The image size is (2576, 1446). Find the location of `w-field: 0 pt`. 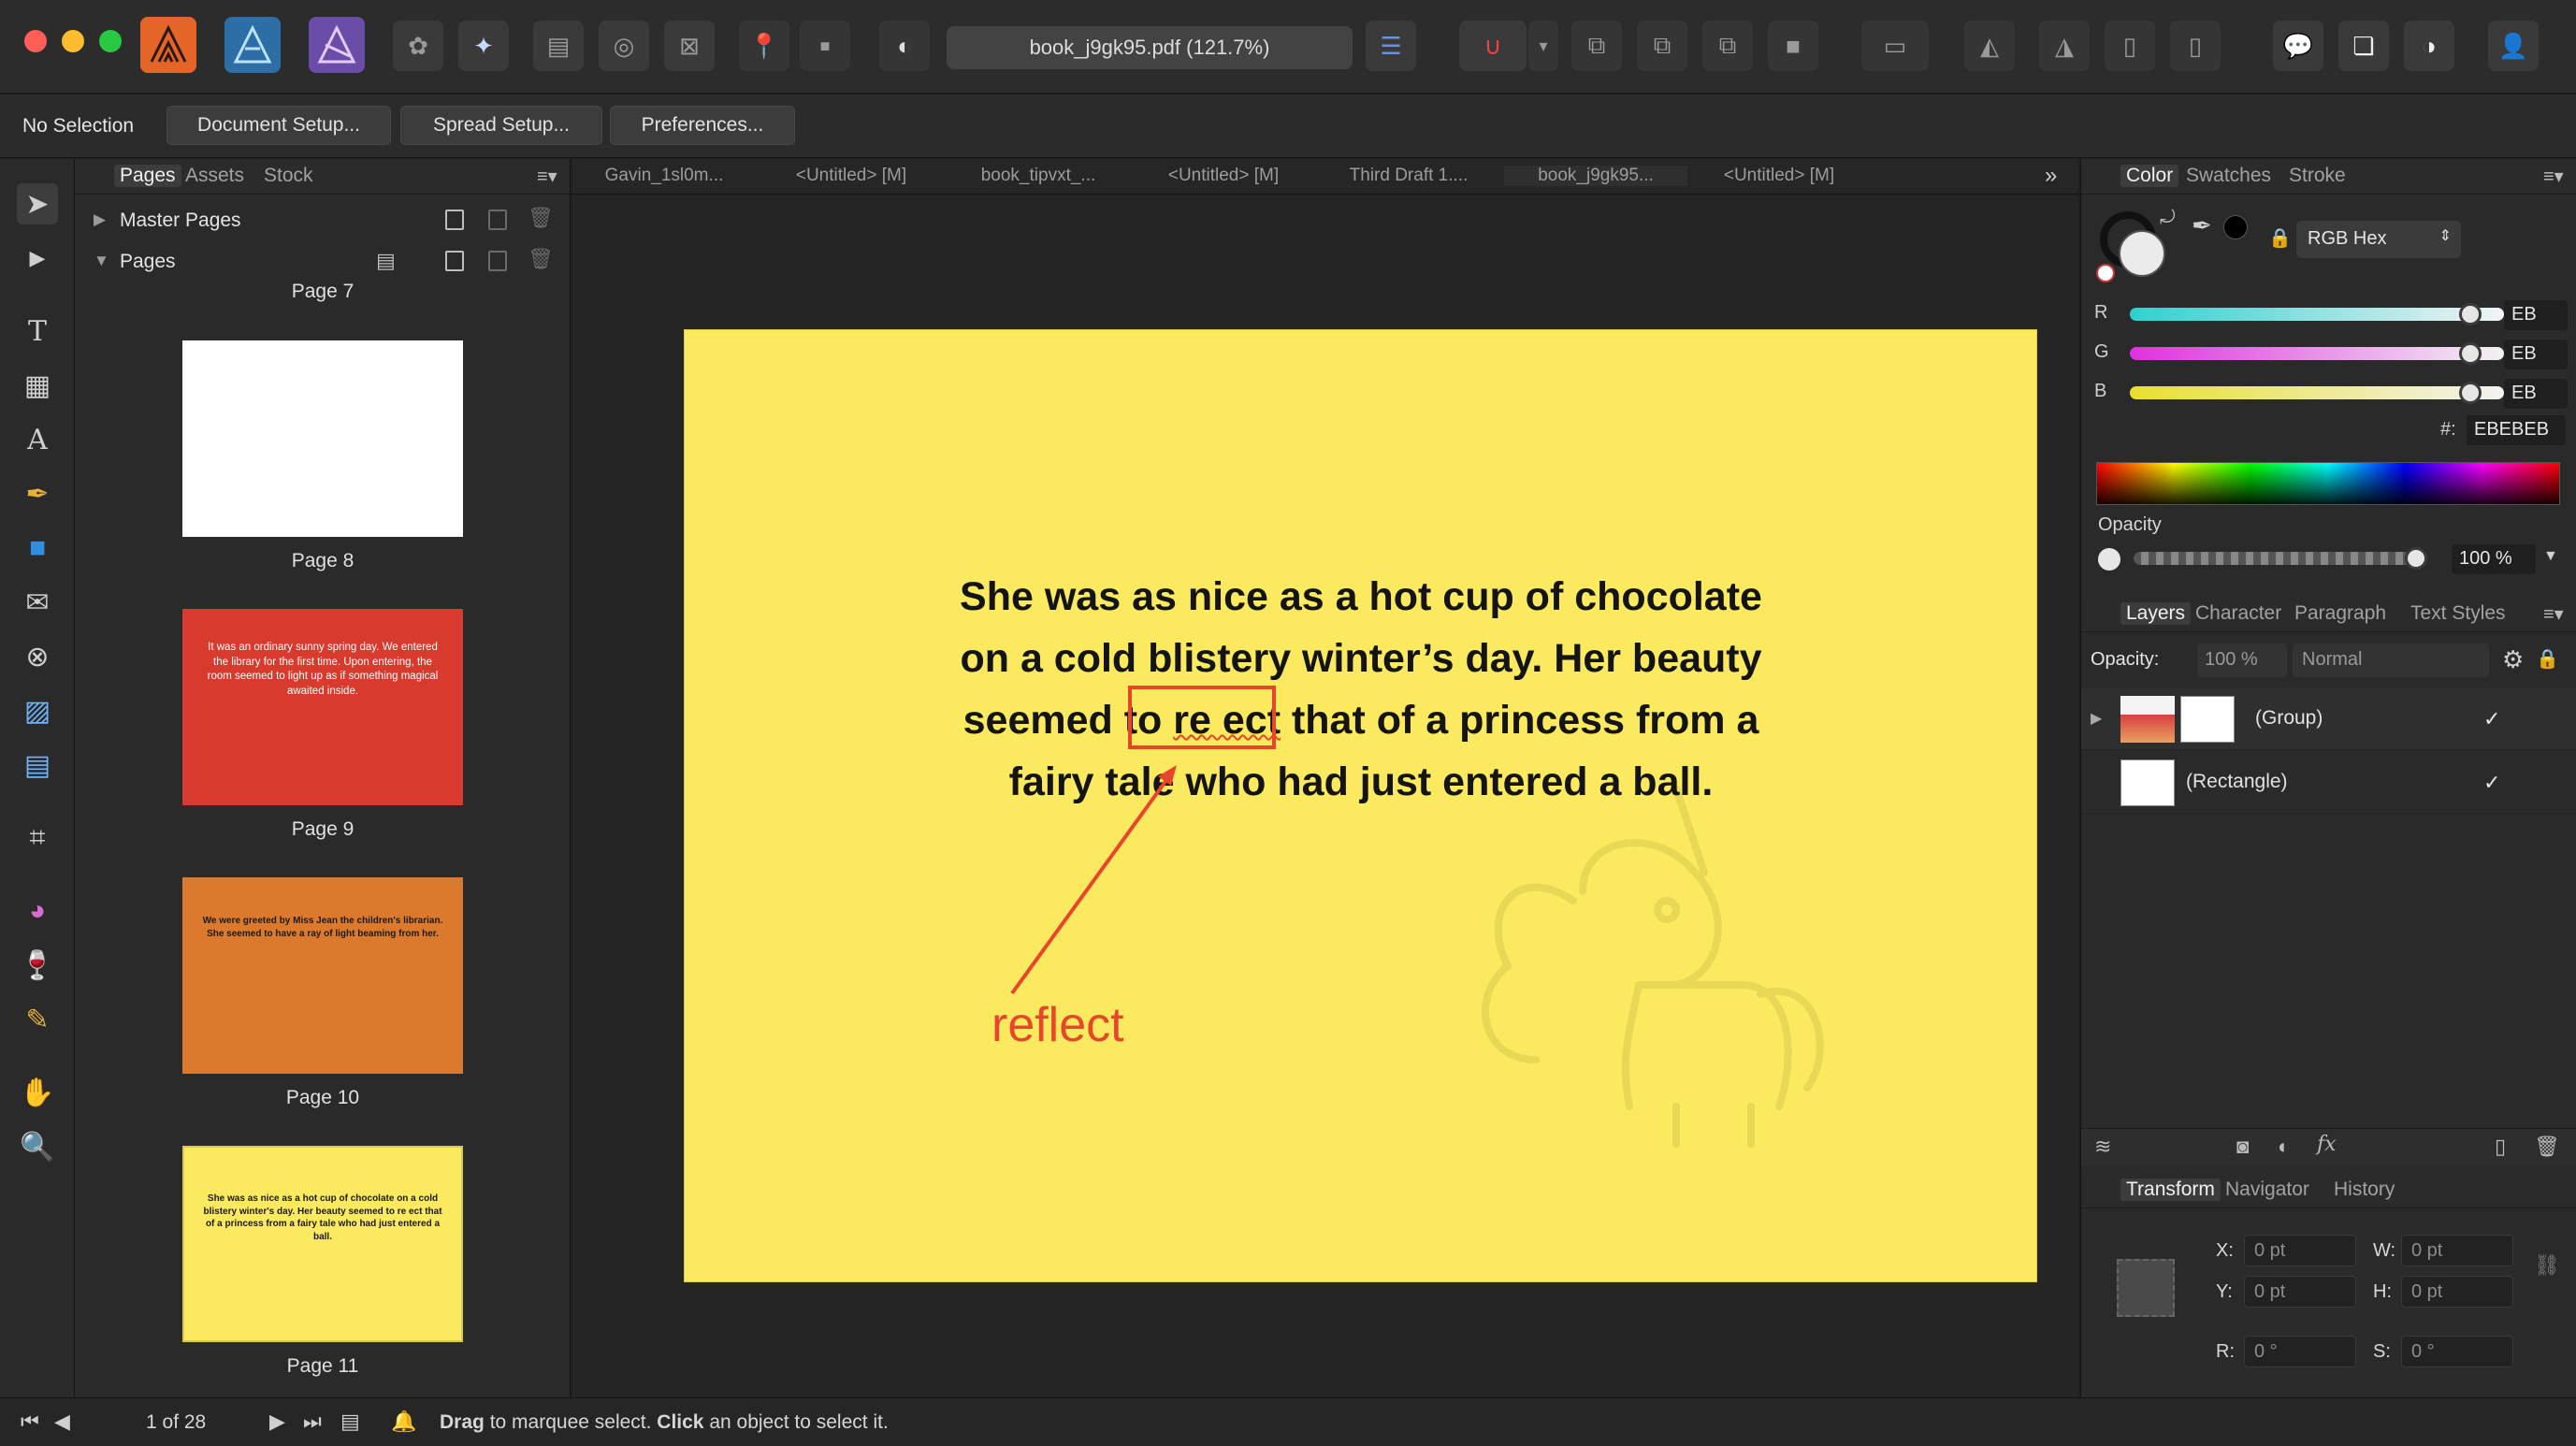

w-field: 0 pt is located at coordinates (2457, 1250).